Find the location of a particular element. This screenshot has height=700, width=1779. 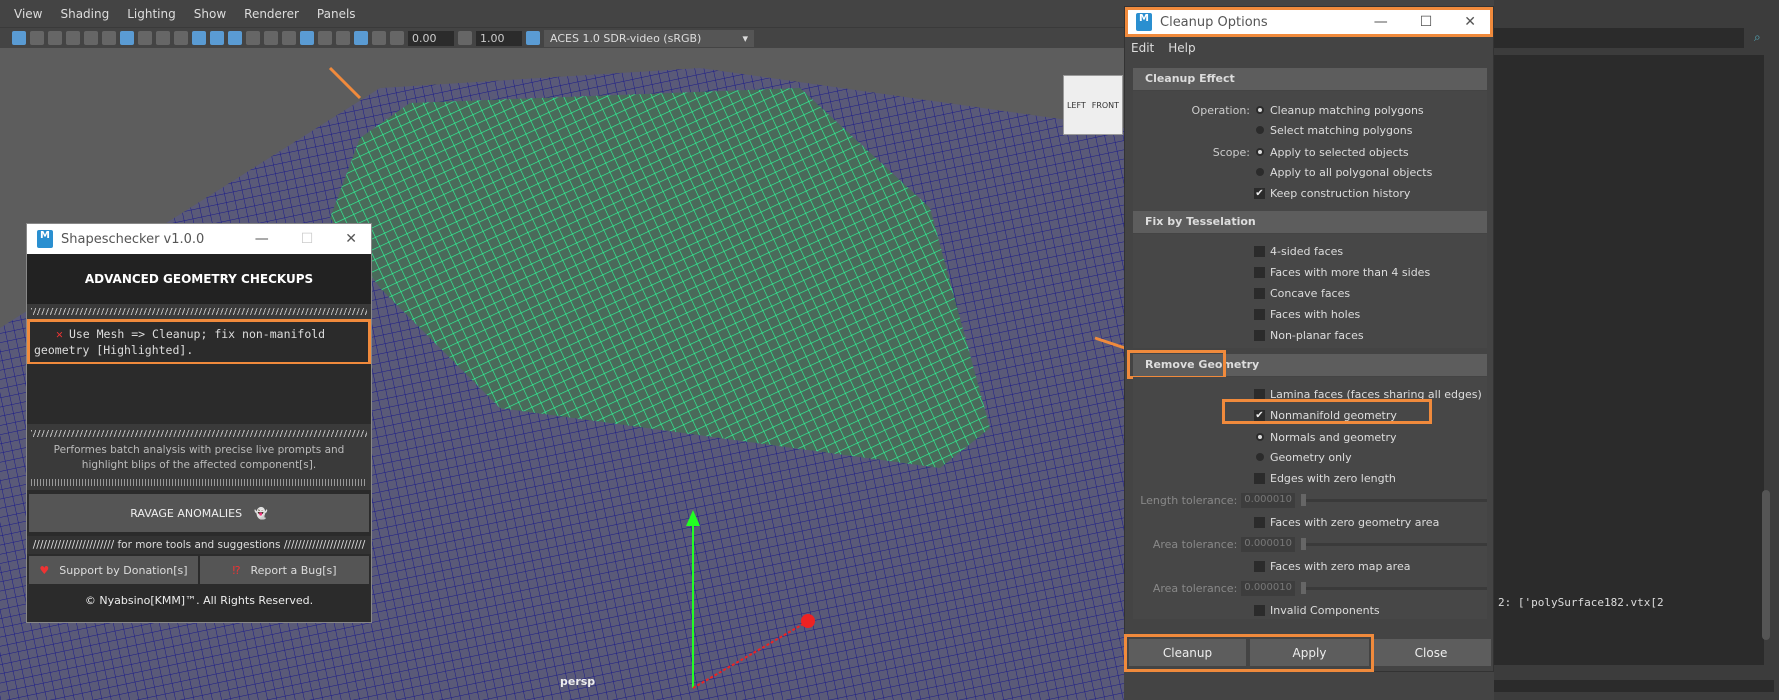

viewcube: LEFT FRONT is located at coordinates (1093, 105).